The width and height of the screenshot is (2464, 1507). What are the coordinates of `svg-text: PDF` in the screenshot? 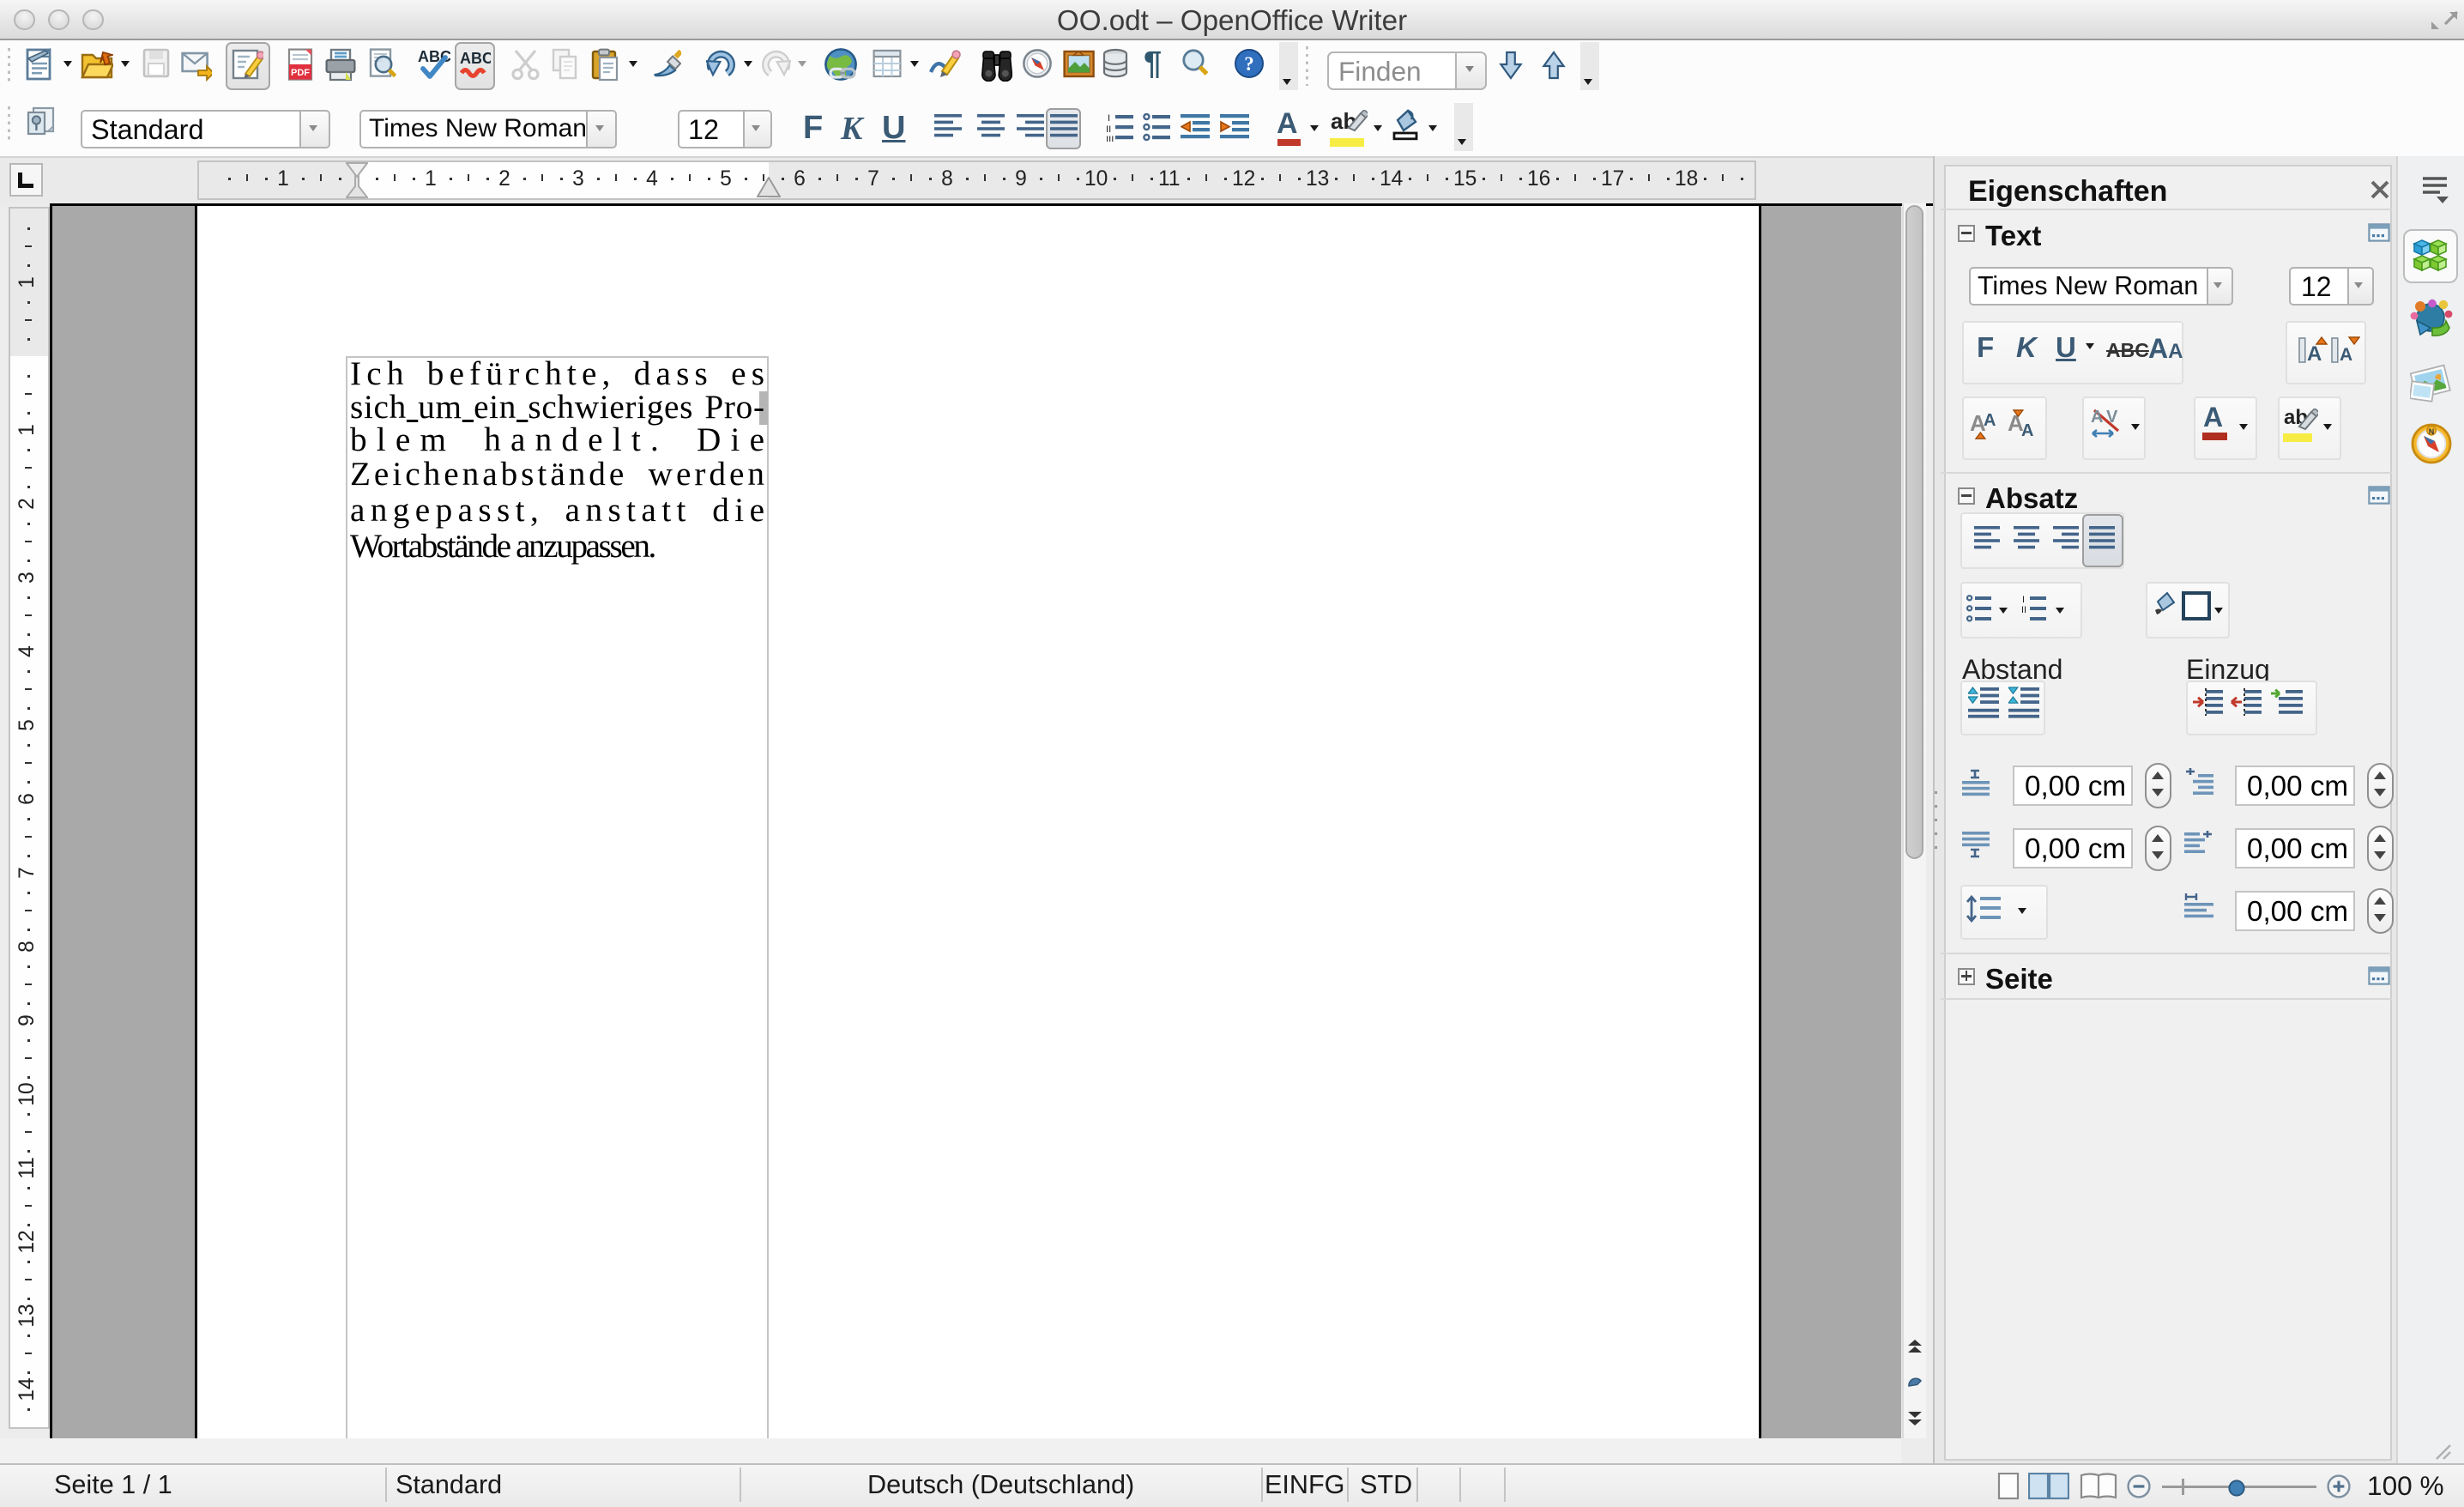 It's located at (300, 73).